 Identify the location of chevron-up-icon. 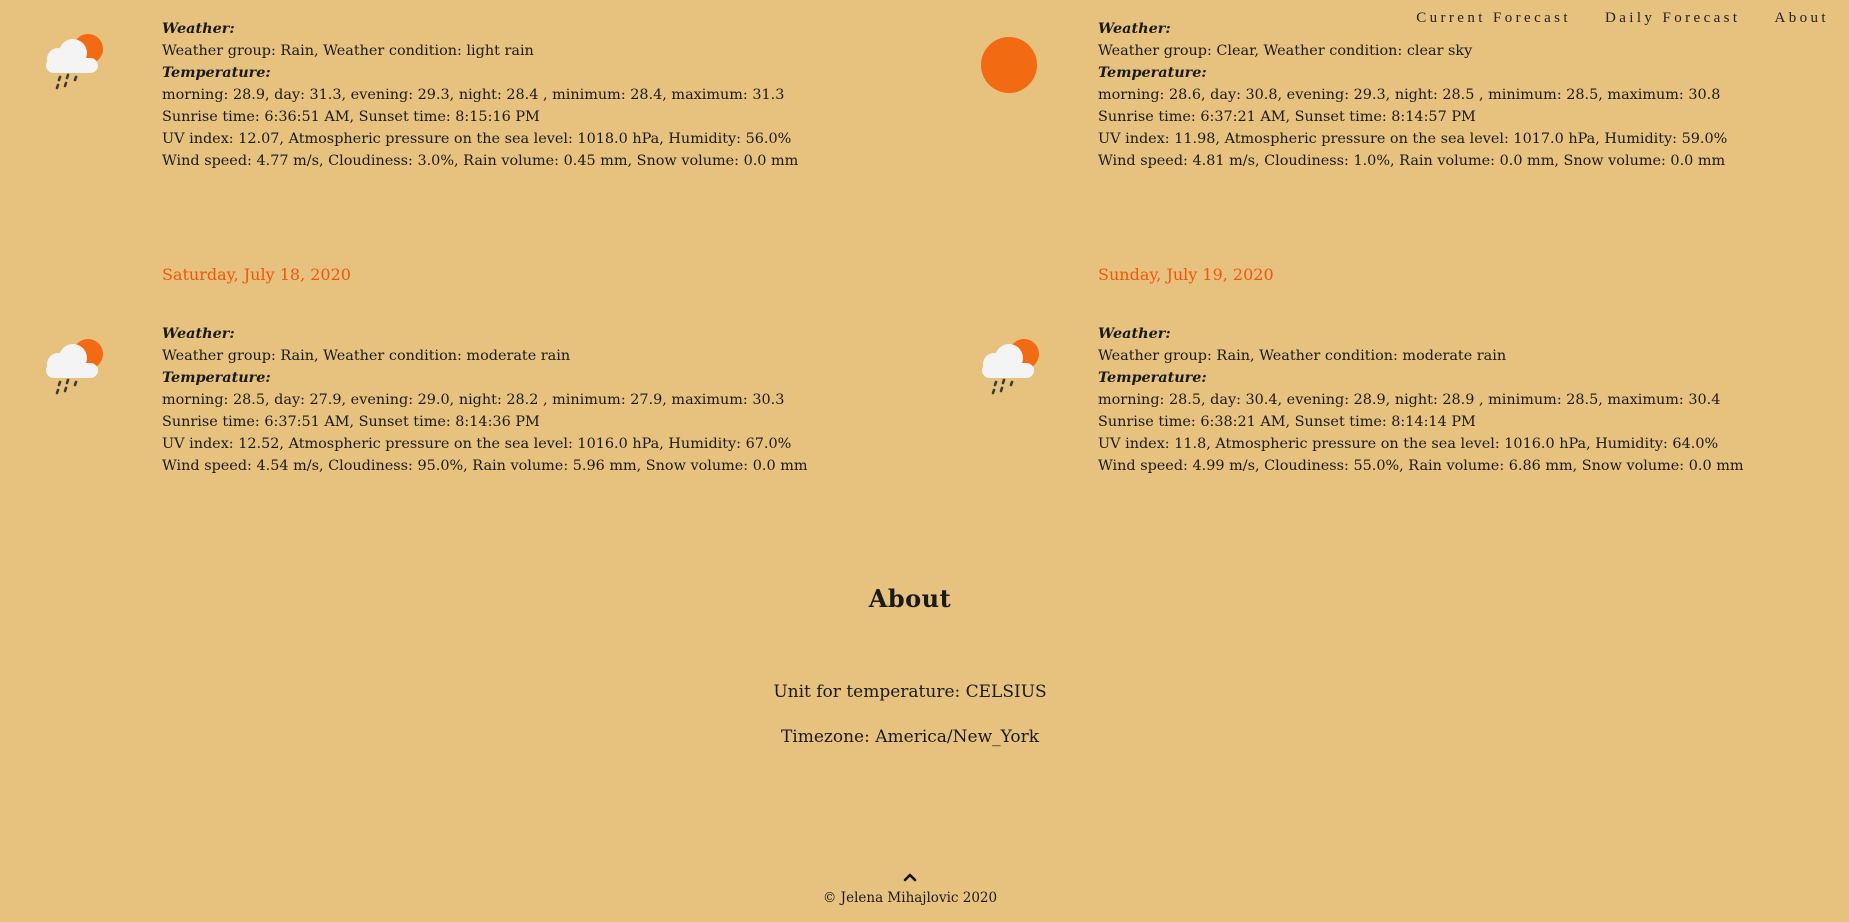
(910, 877).